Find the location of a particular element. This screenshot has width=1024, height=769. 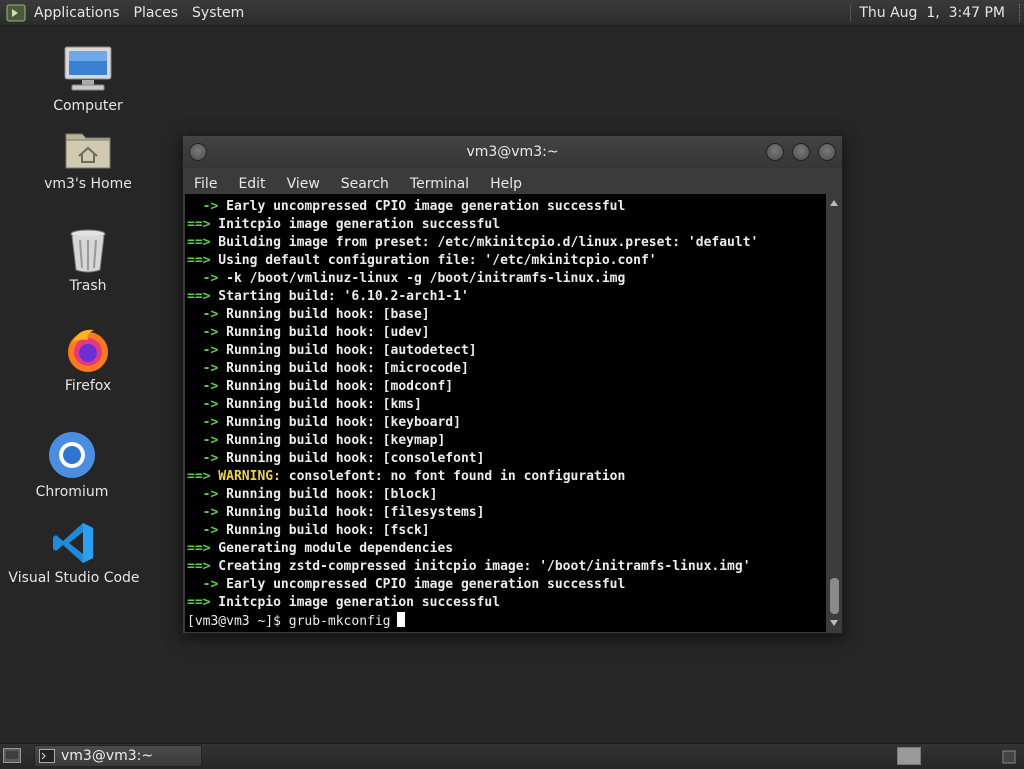

menu-file: File is located at coordinates (205, 184).